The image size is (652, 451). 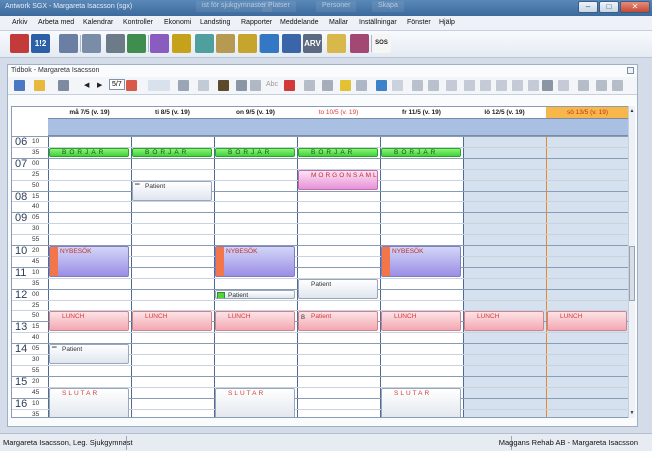 What do you see at coordinates (635, 7) in the screenshot?
I see `close-button: ✕` at bounding box center [635, 7].